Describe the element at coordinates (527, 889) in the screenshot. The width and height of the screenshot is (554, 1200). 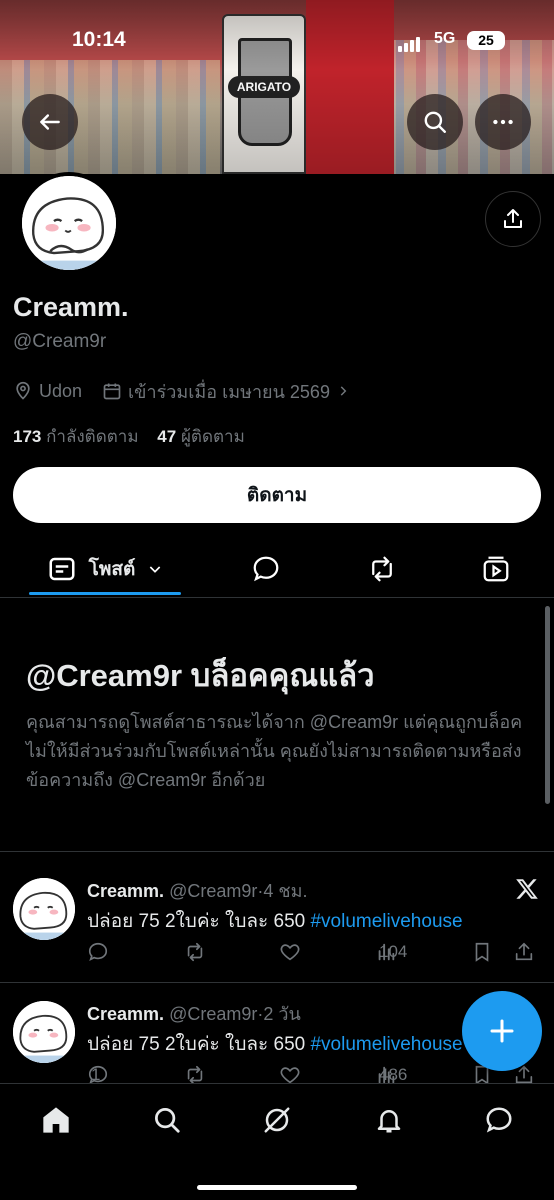
I see `x-logo-icon` at that location.